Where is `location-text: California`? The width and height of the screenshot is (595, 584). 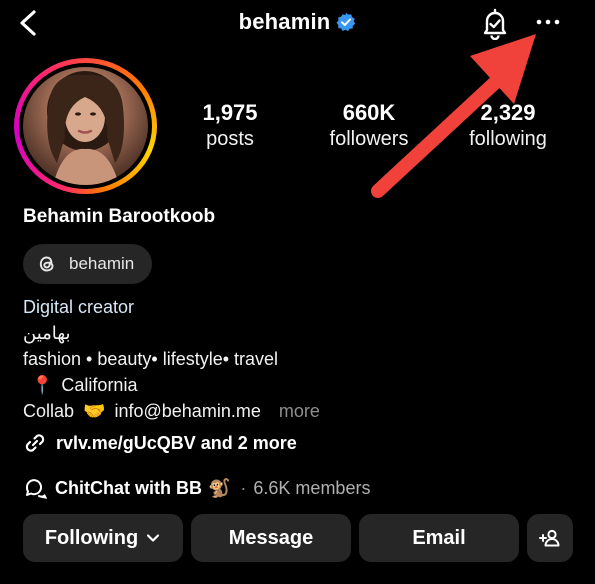 location-text: California is located at coordinates (99, 385).